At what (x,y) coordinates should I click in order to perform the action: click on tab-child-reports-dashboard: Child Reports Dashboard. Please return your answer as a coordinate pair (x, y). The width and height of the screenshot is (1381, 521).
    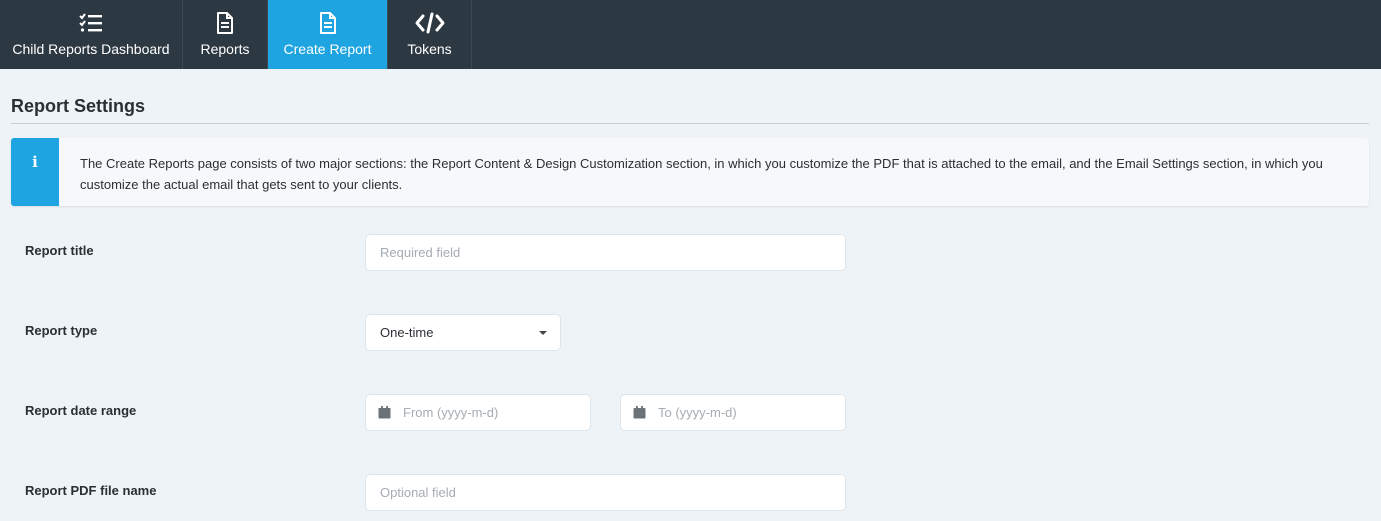
    Looking at the image, I should click on (91, 34).